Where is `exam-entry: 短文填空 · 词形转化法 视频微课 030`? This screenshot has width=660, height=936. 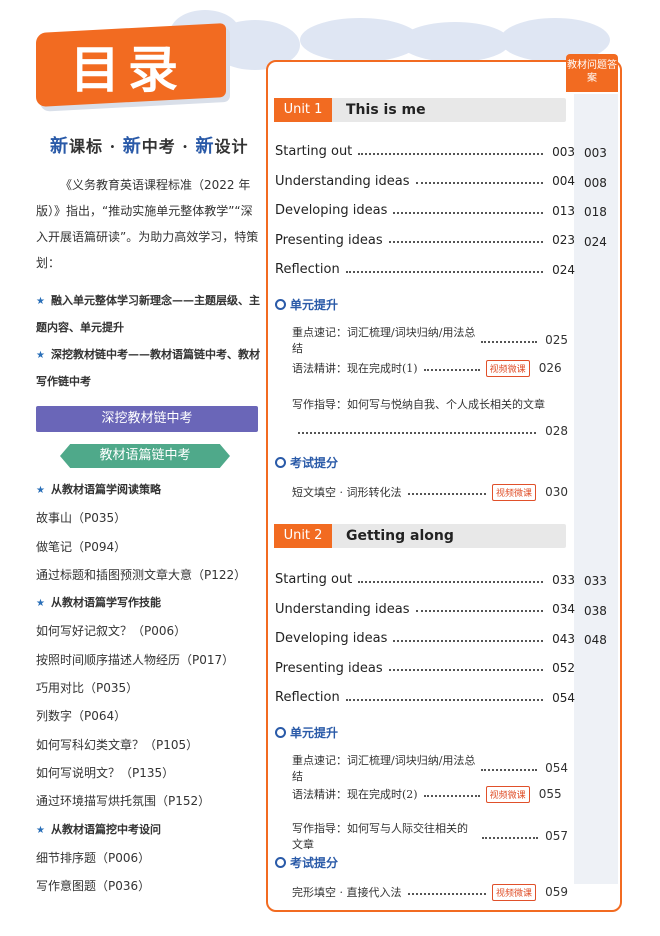
exam-entry: 短文填空 · 词形转化法 视频微课 030 is located at coordinates (430, 492).